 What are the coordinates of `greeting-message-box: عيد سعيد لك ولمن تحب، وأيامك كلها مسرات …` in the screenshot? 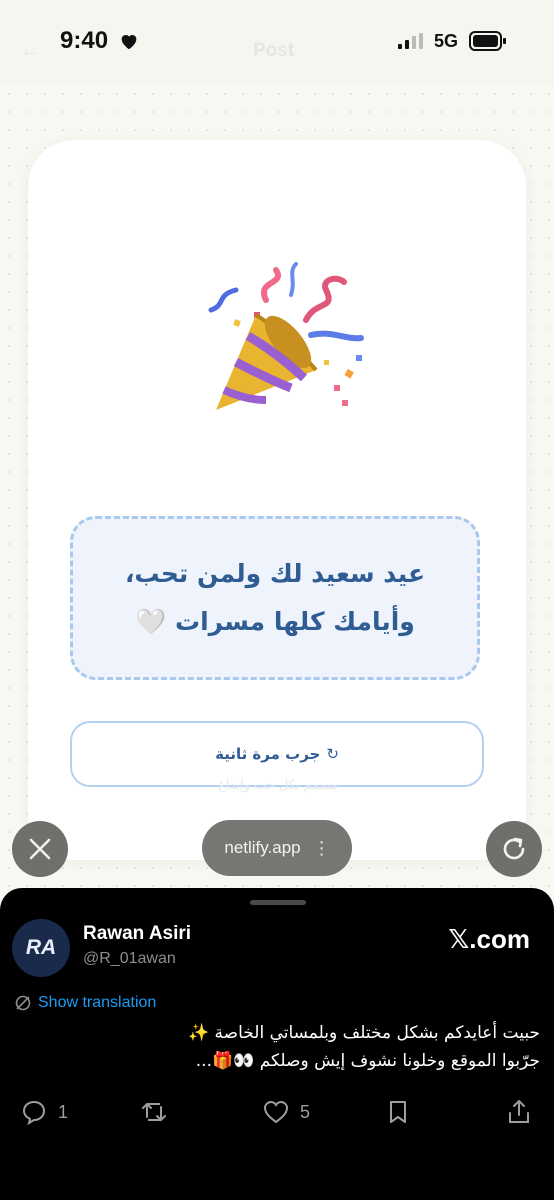 It's located at (275, 598).